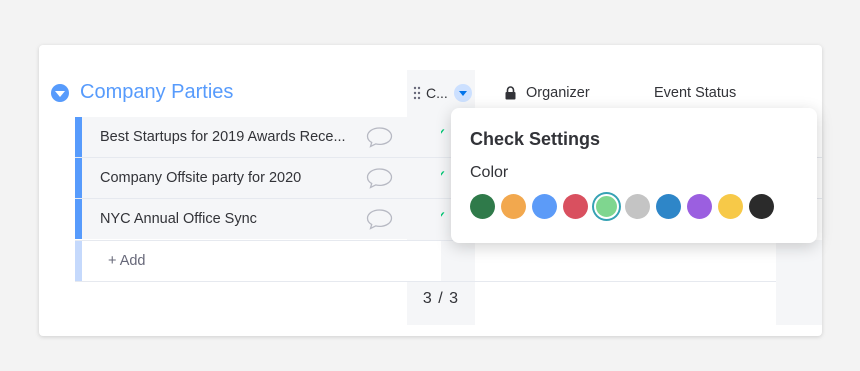  Describe the element at coordinates (441, 298) in the screenshot. I see `check-summary: 3 / 3` at that location.